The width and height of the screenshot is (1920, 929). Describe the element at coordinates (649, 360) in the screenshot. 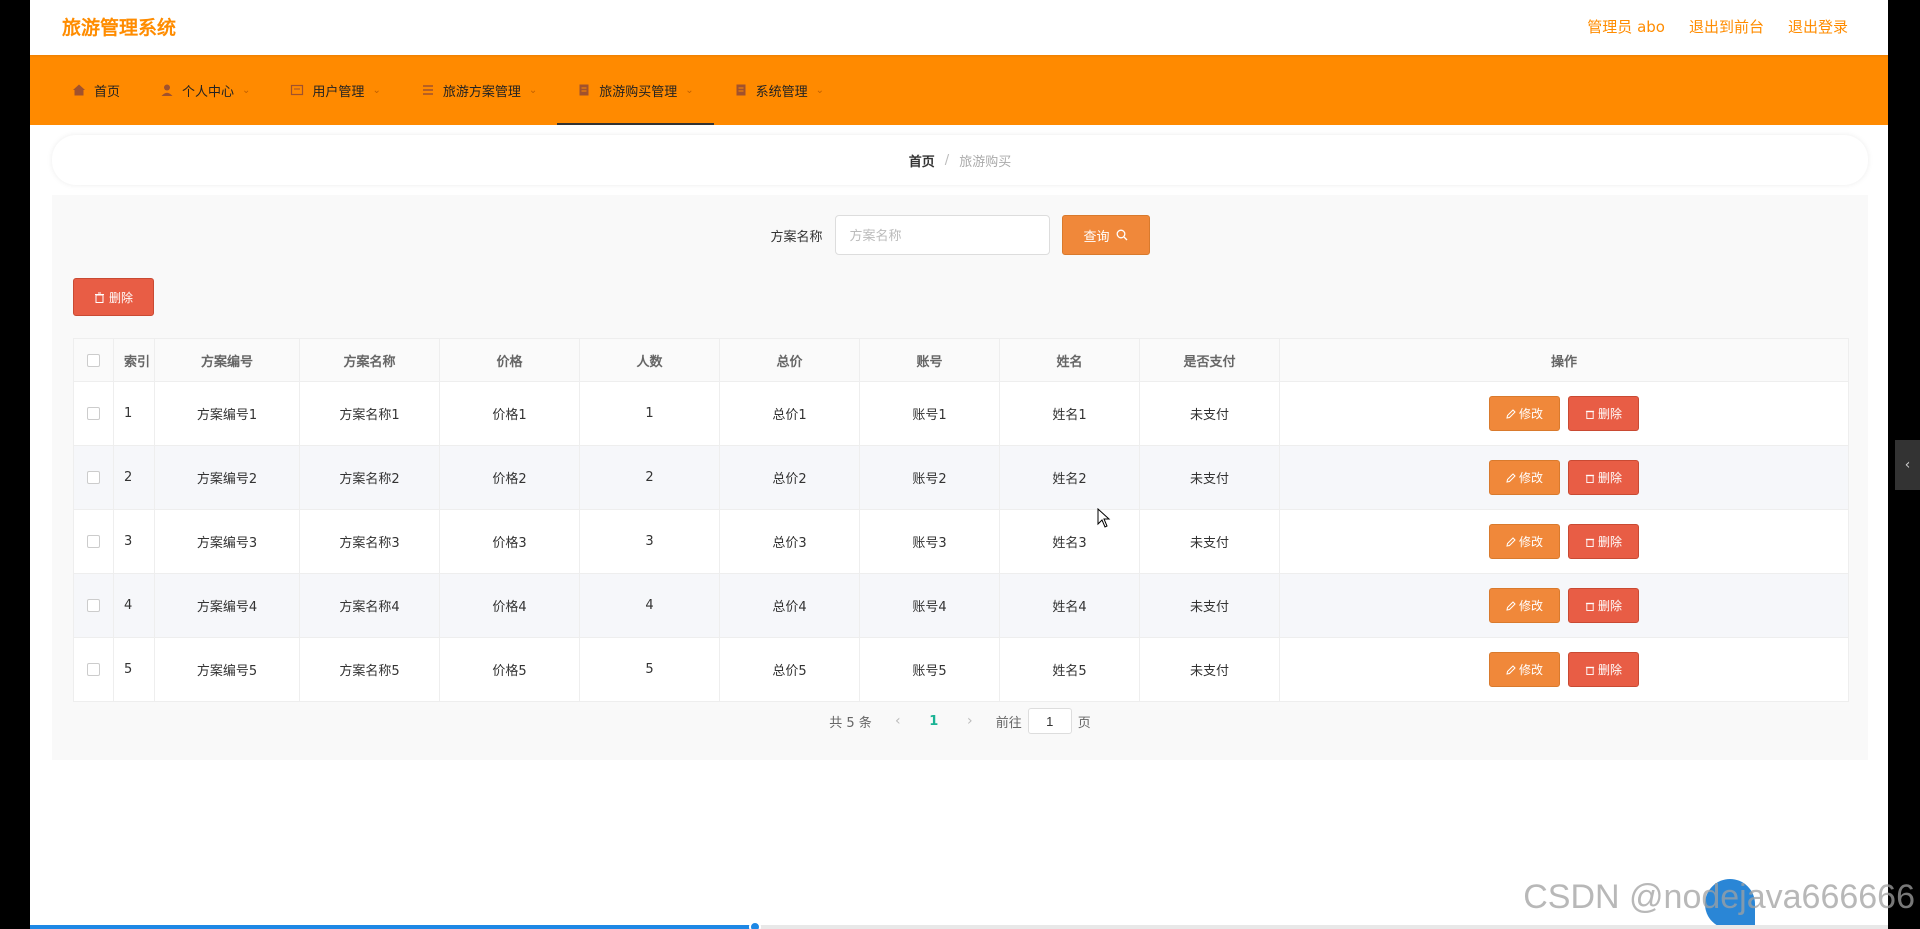

I see `col-people: 人数` at that location.